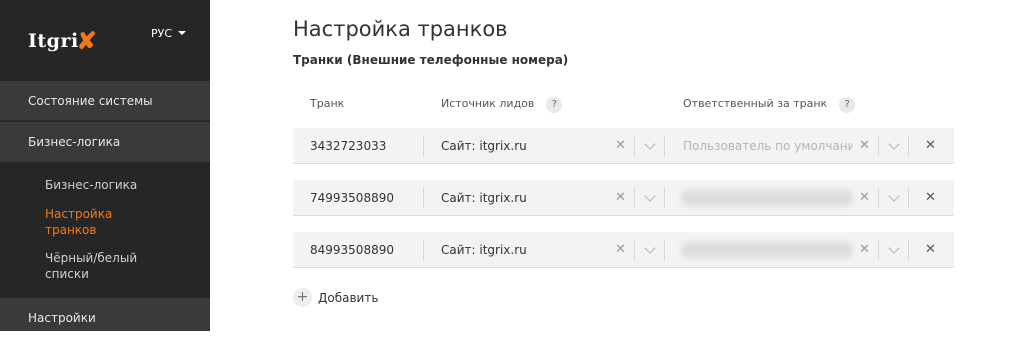 The height and width of the screenshot is (338, 1024). I want to click on logo-x-icon: ✘, so click(87, 40).